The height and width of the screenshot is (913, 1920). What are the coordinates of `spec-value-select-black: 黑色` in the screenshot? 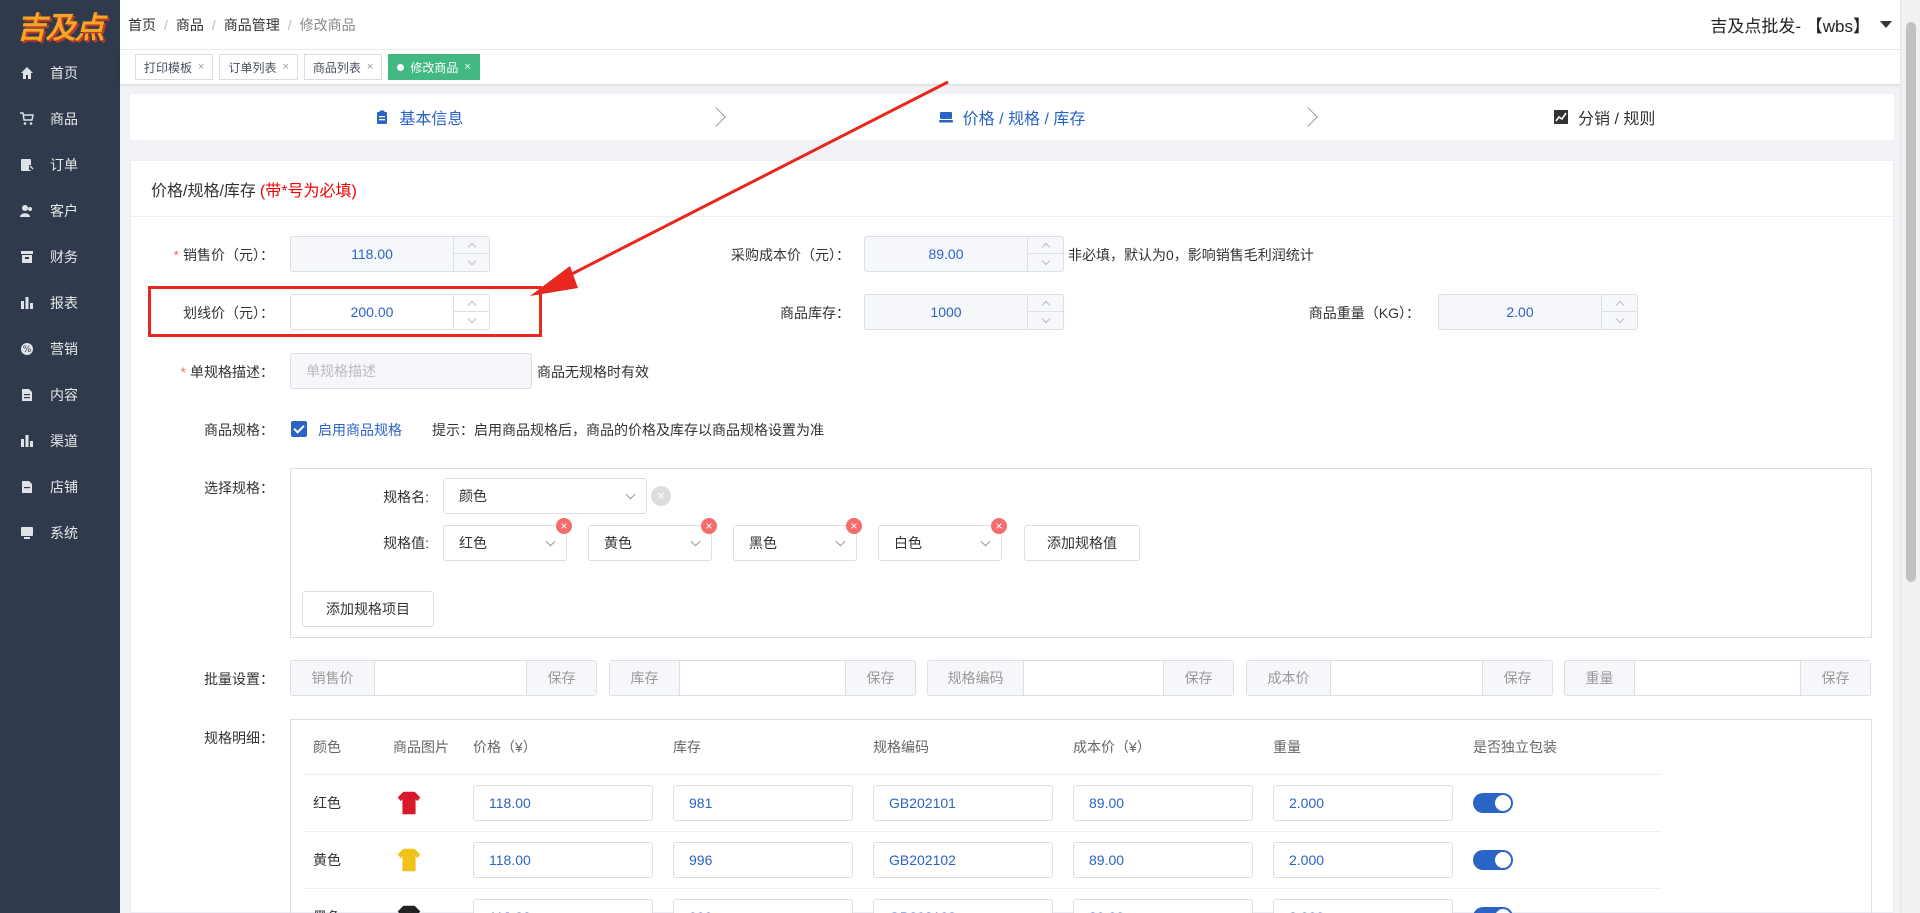 It's located at (795, 543).